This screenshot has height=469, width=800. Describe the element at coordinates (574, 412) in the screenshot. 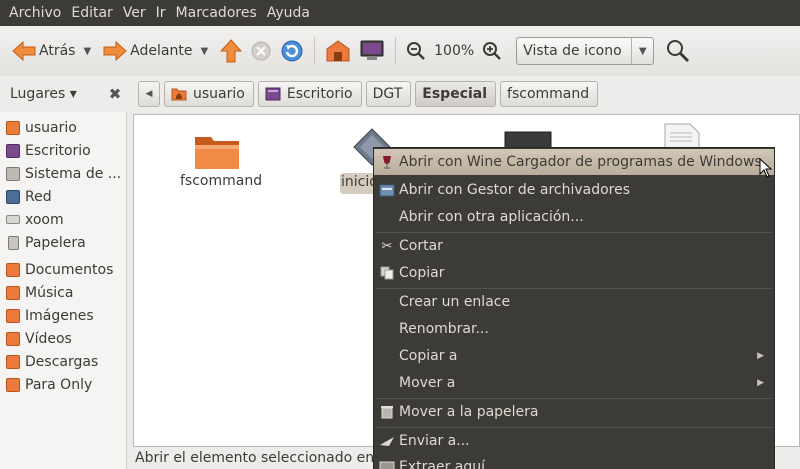

I see `menu-move-to-trash: Mover a la papelera` at that location.